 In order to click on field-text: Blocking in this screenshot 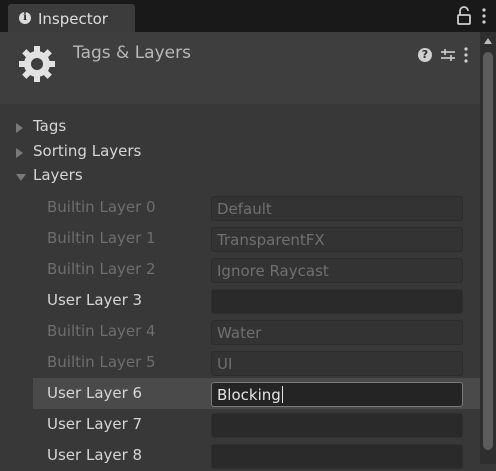, I will do `click(249, 395)`.